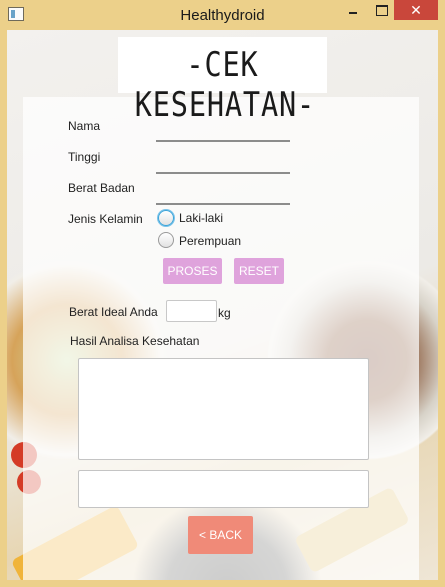 This screenshot has height=587, width=445. I want to click on title-bar: Healthydroid ✕, so click(222, 15).